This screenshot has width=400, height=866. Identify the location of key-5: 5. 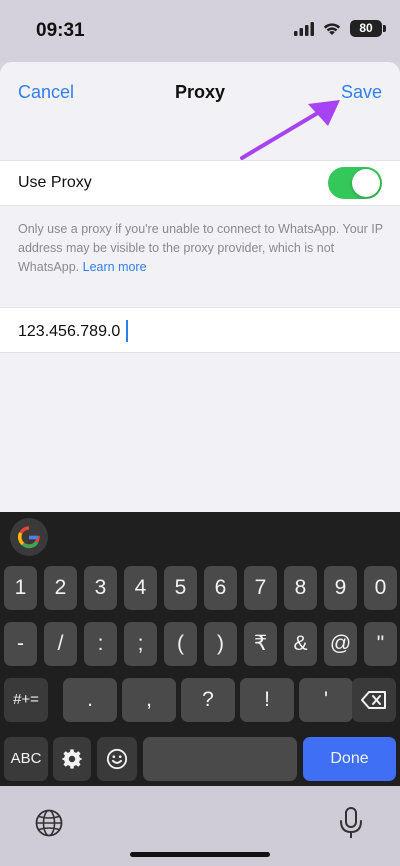
(180, 588).